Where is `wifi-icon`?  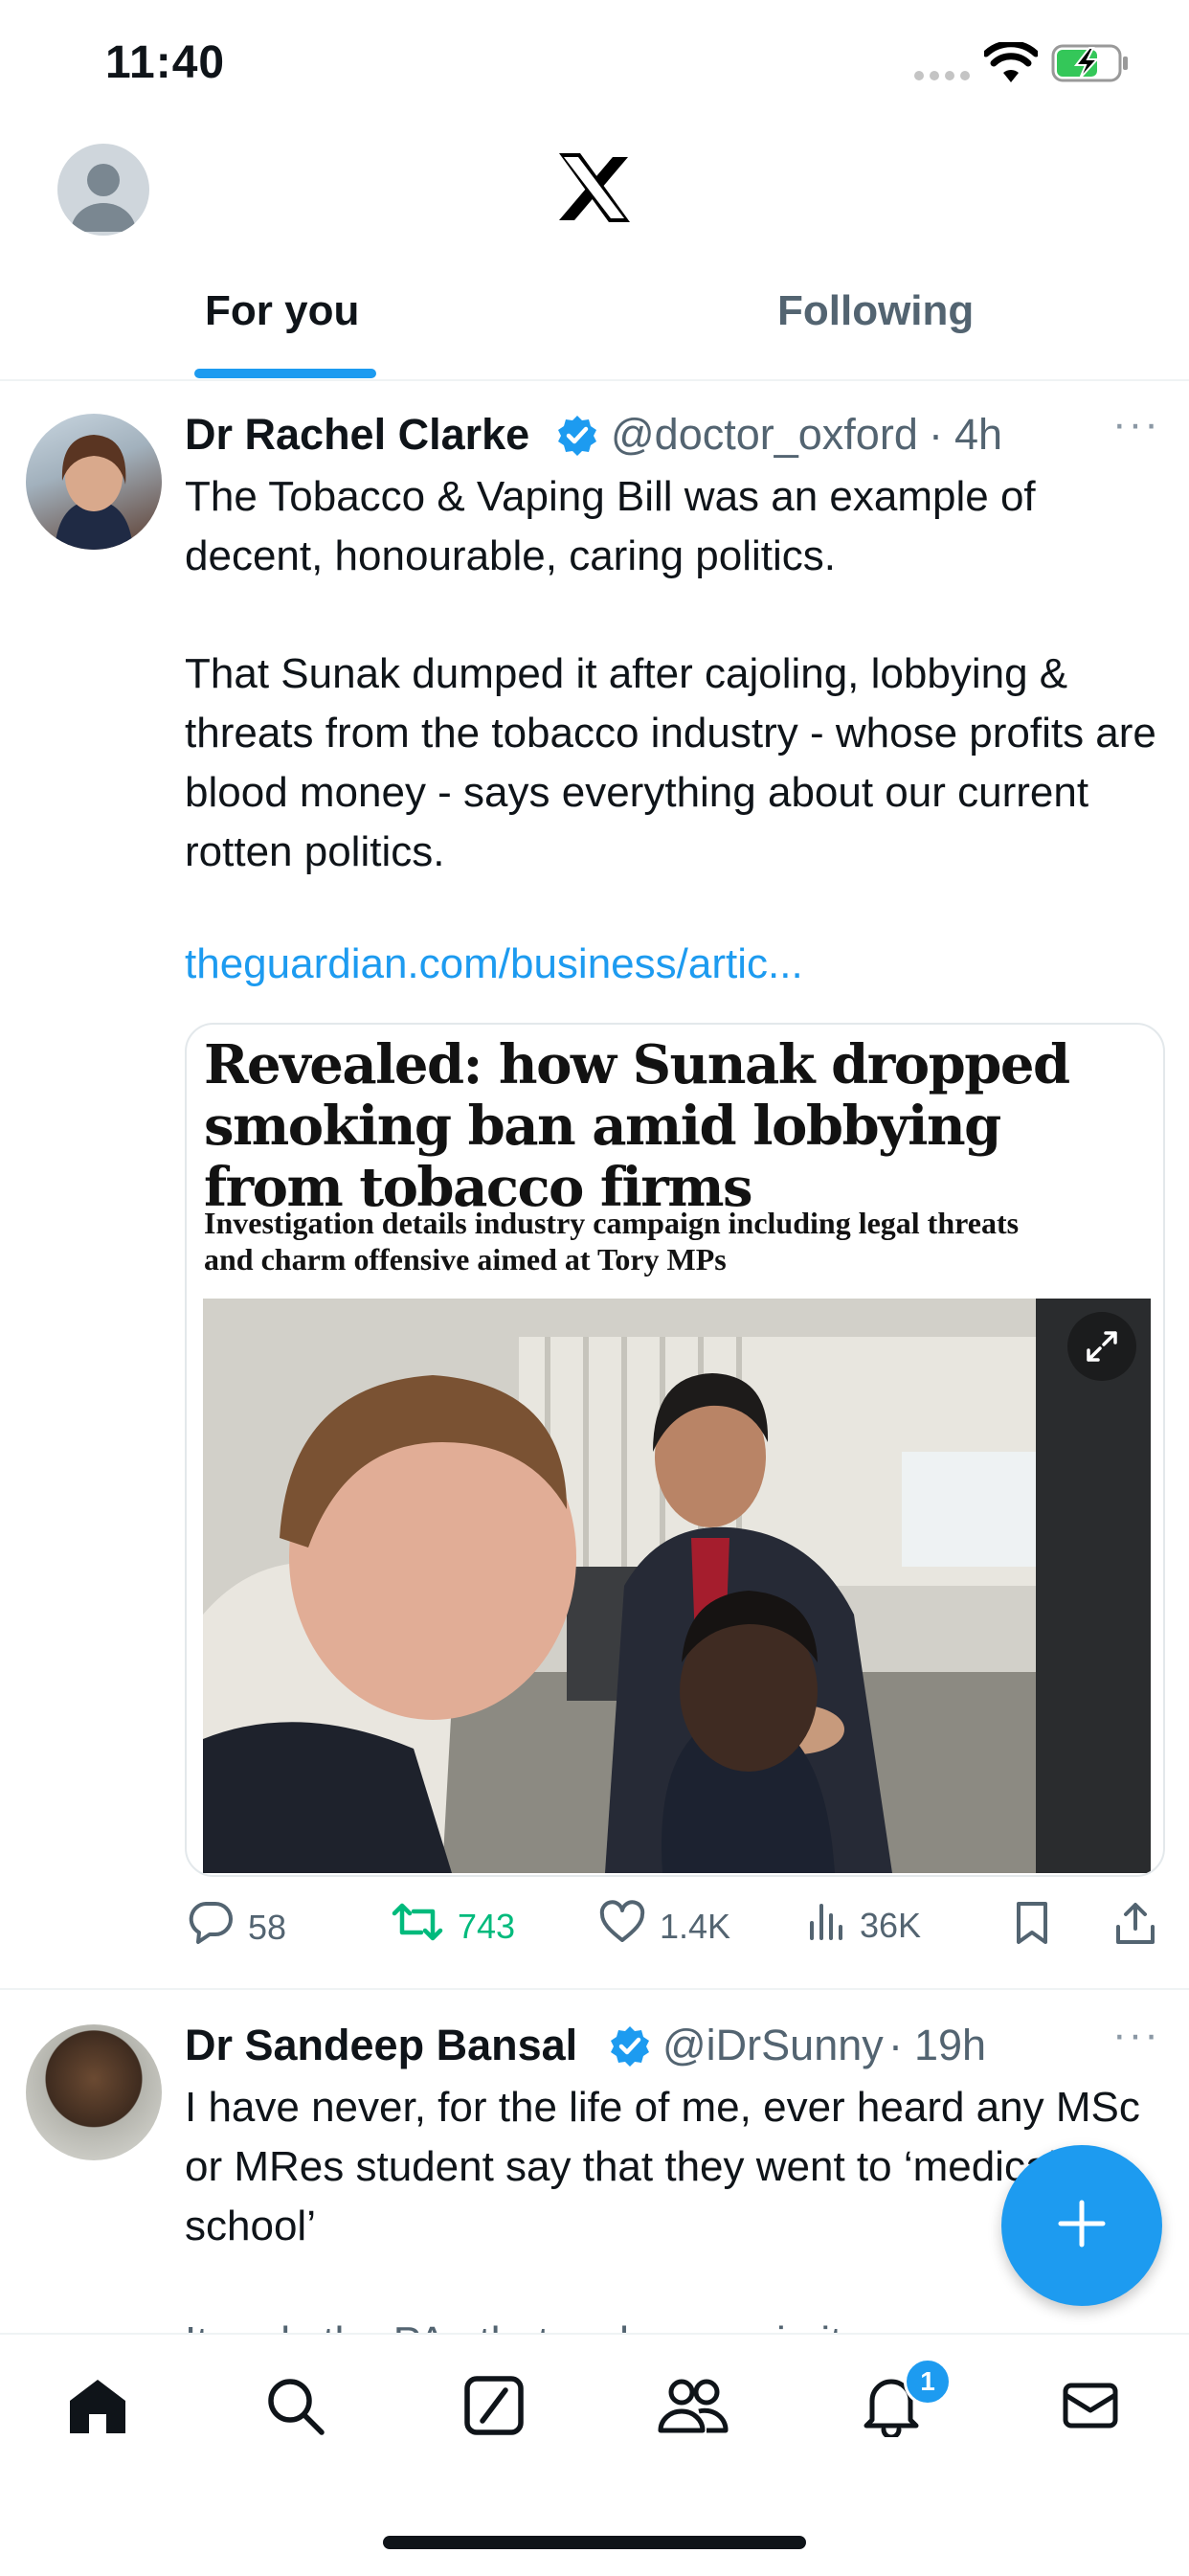 wifi-icon is located at coordinates (1011, 64).